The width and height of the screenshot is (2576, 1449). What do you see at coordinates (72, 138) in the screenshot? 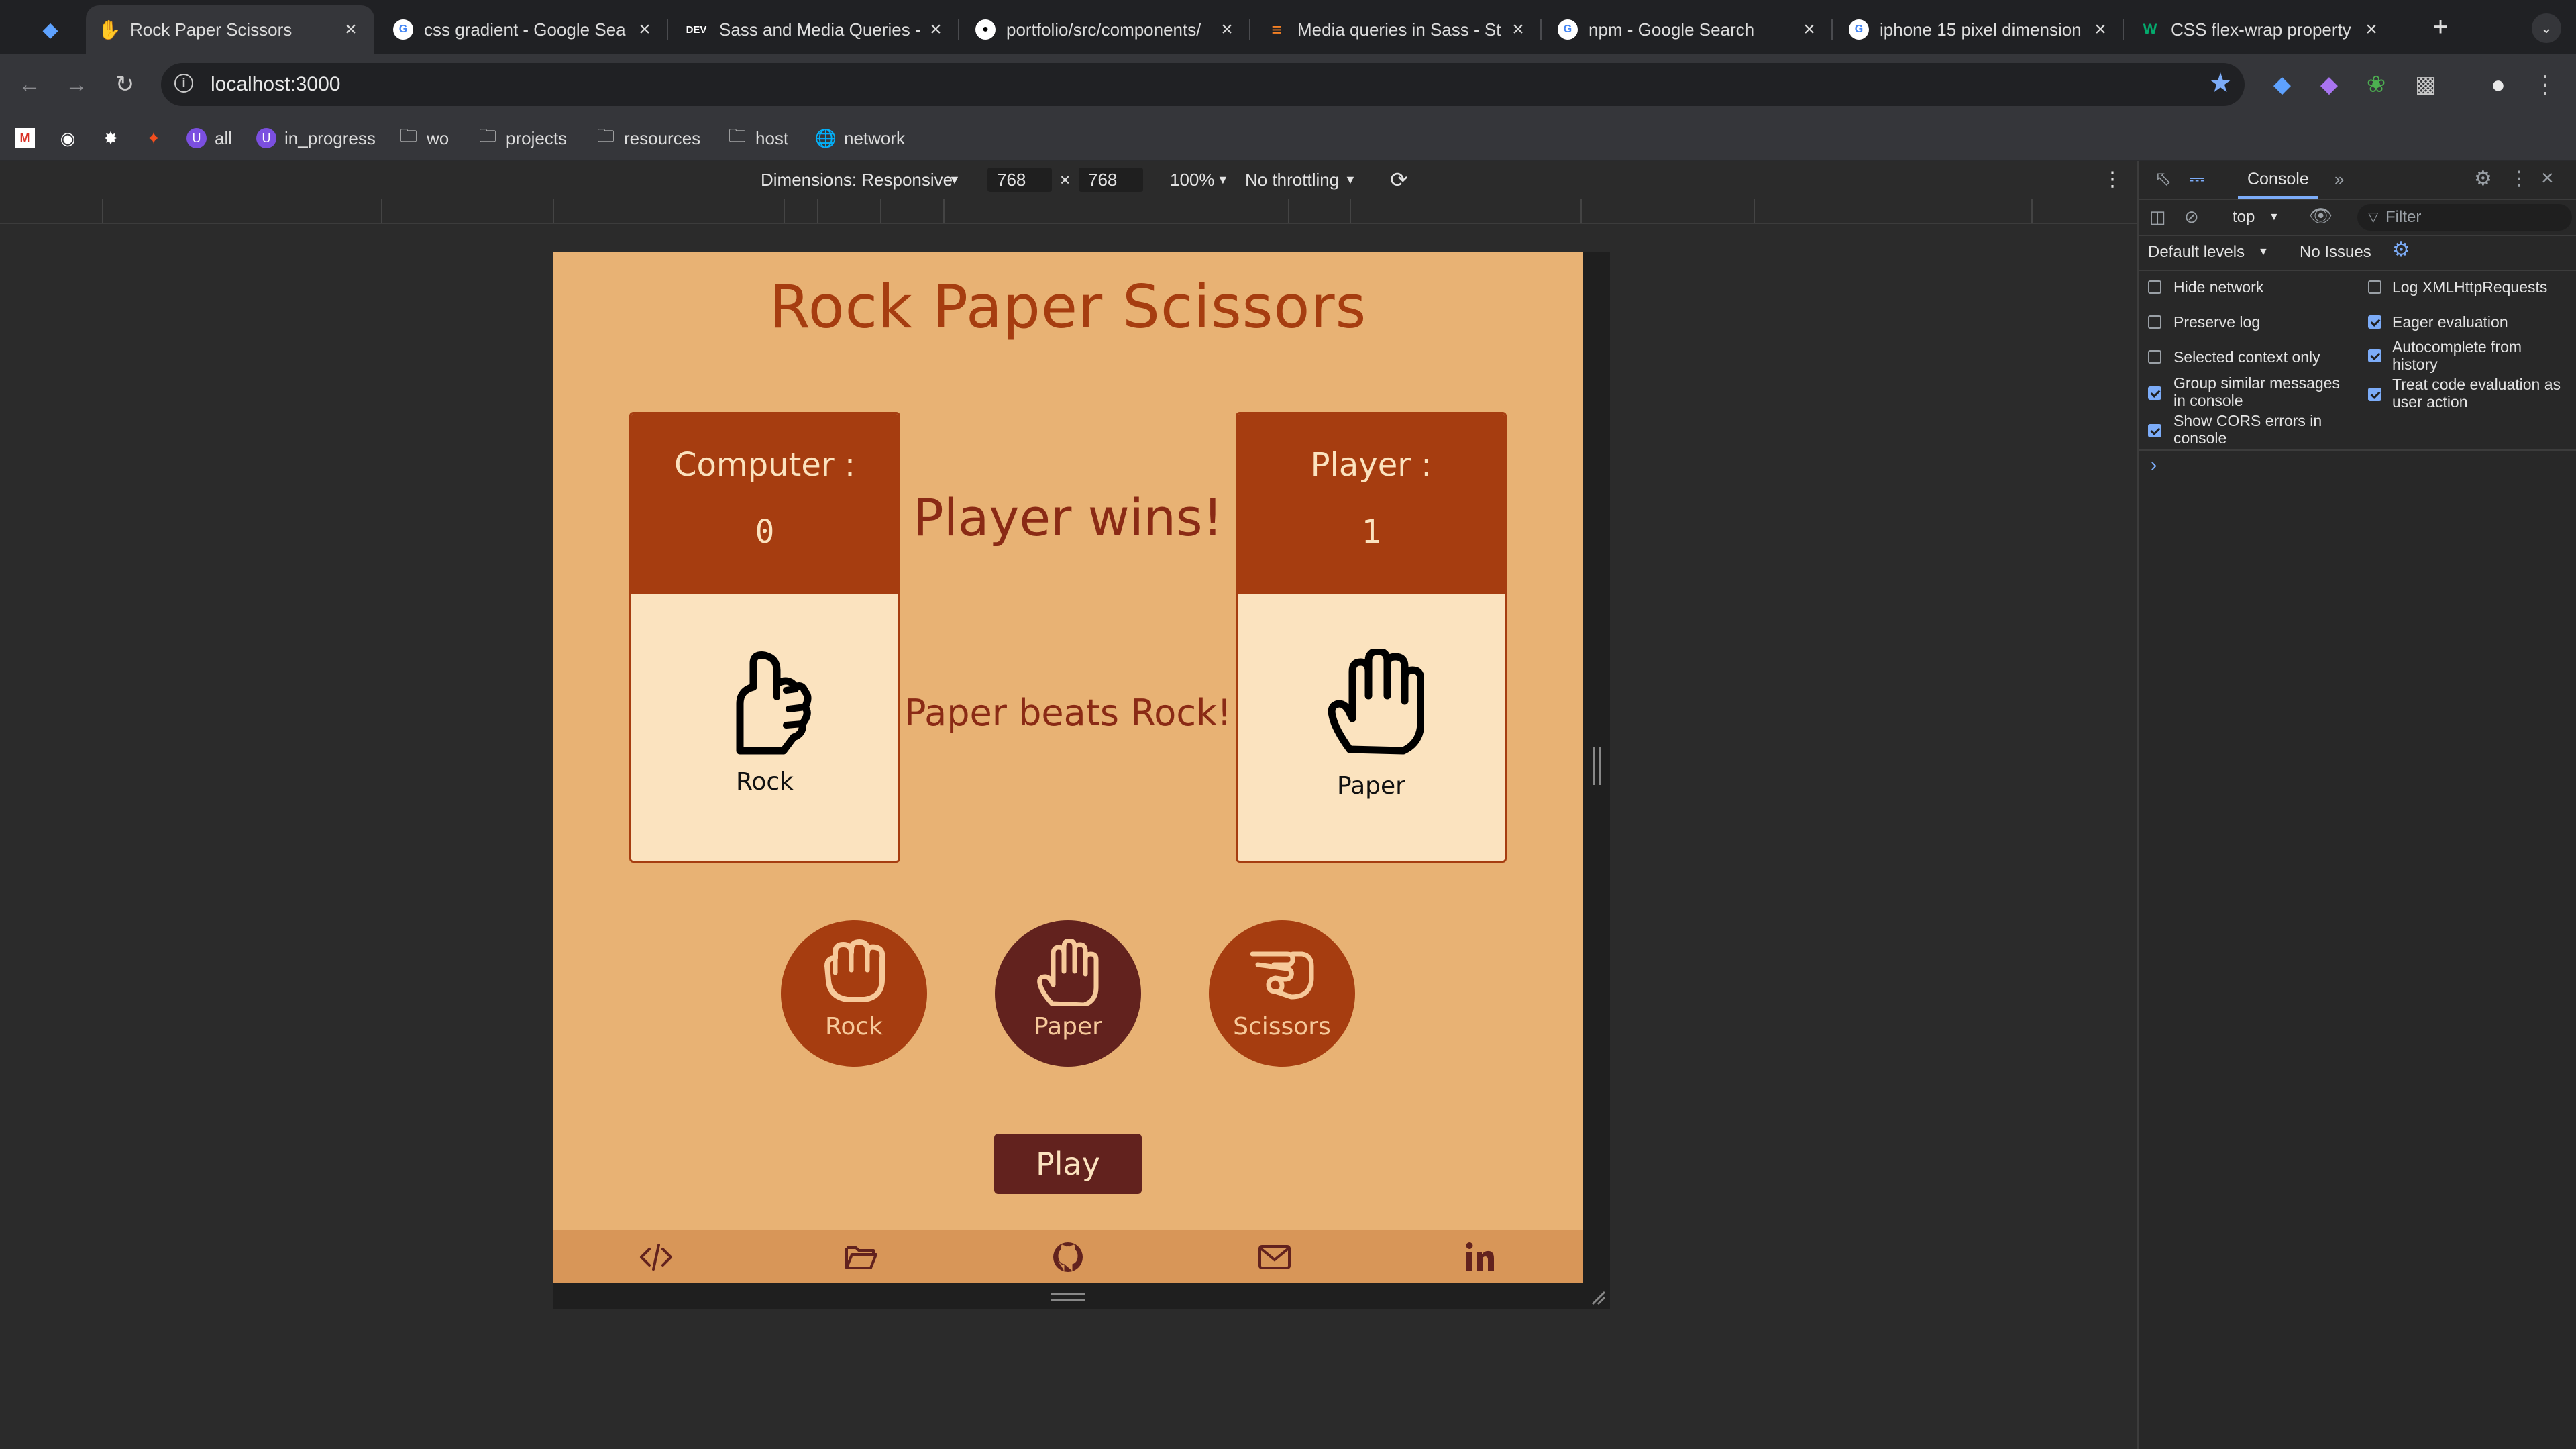
I see `bookmark-2: ◉` at bounding box center [72, 138].